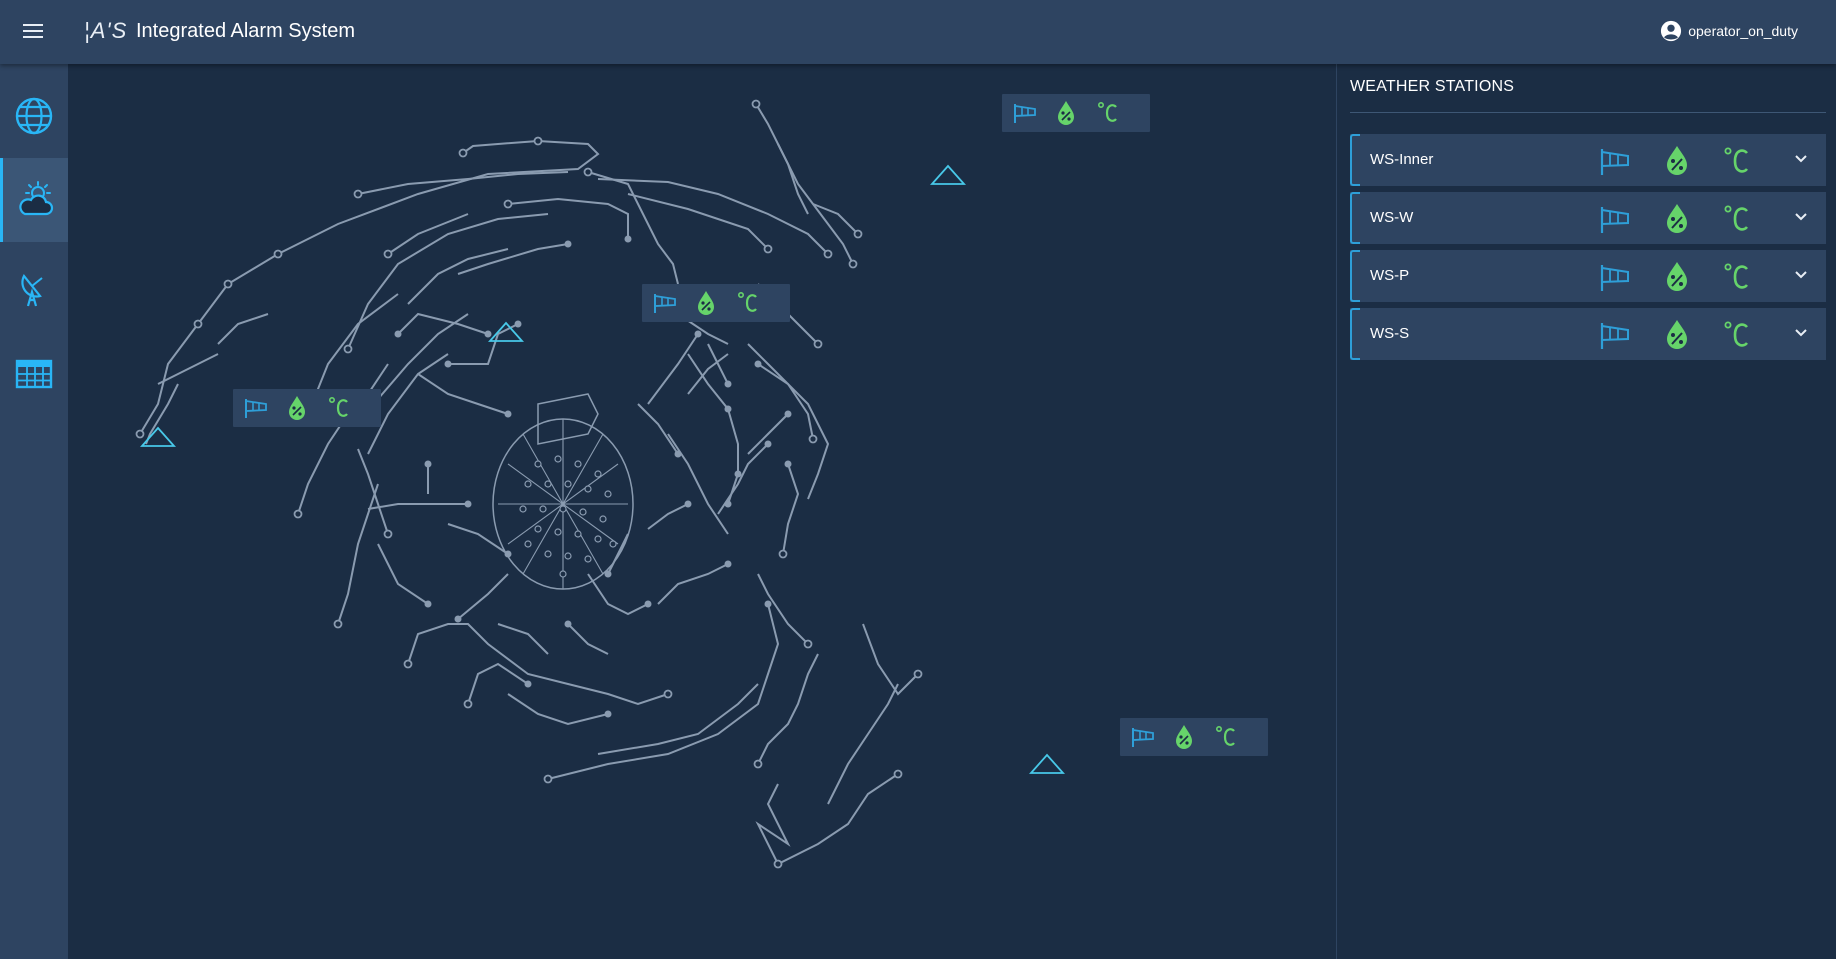 The width and height of the screenshot is (1836, 959). What do you see at coordinates (1390, 275) in the screenshot?
I see `station-name: WS-P` at bounding box center [1390, 275].